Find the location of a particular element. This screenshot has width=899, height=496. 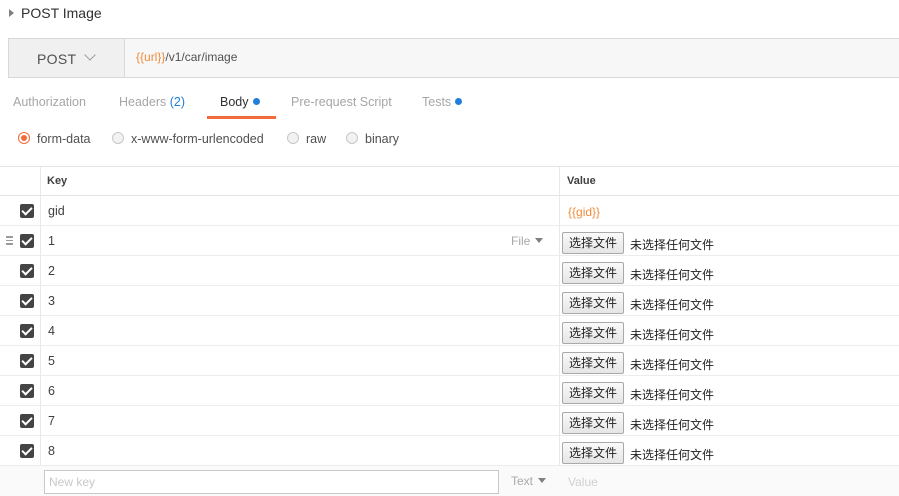

table-row: gid {{gid}} is located at coordinates (449, 211).